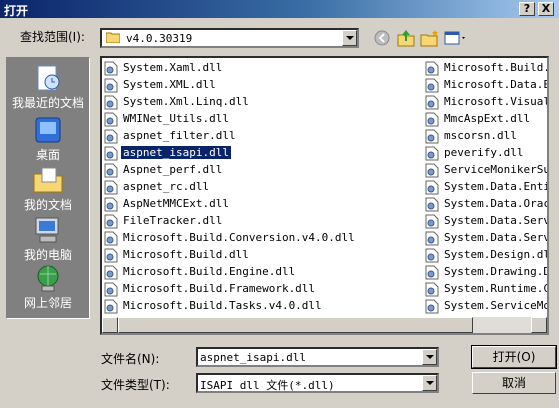  What do you see at coordinates (456, 38) in the screenshot?
I see `view-menu-icon` at bounding box center [456, 38].